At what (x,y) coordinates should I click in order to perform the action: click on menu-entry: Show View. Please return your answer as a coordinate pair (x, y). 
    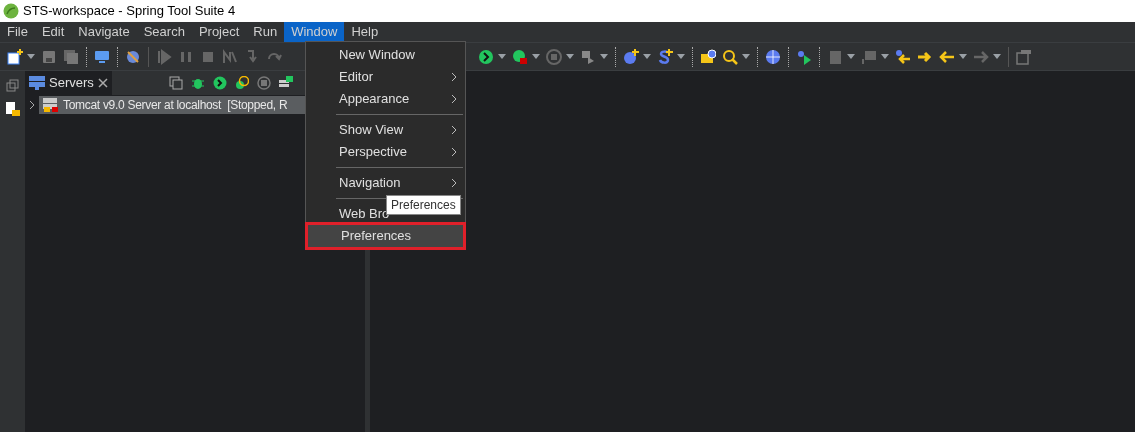
    Looking at the image, I should click on (385, 130).